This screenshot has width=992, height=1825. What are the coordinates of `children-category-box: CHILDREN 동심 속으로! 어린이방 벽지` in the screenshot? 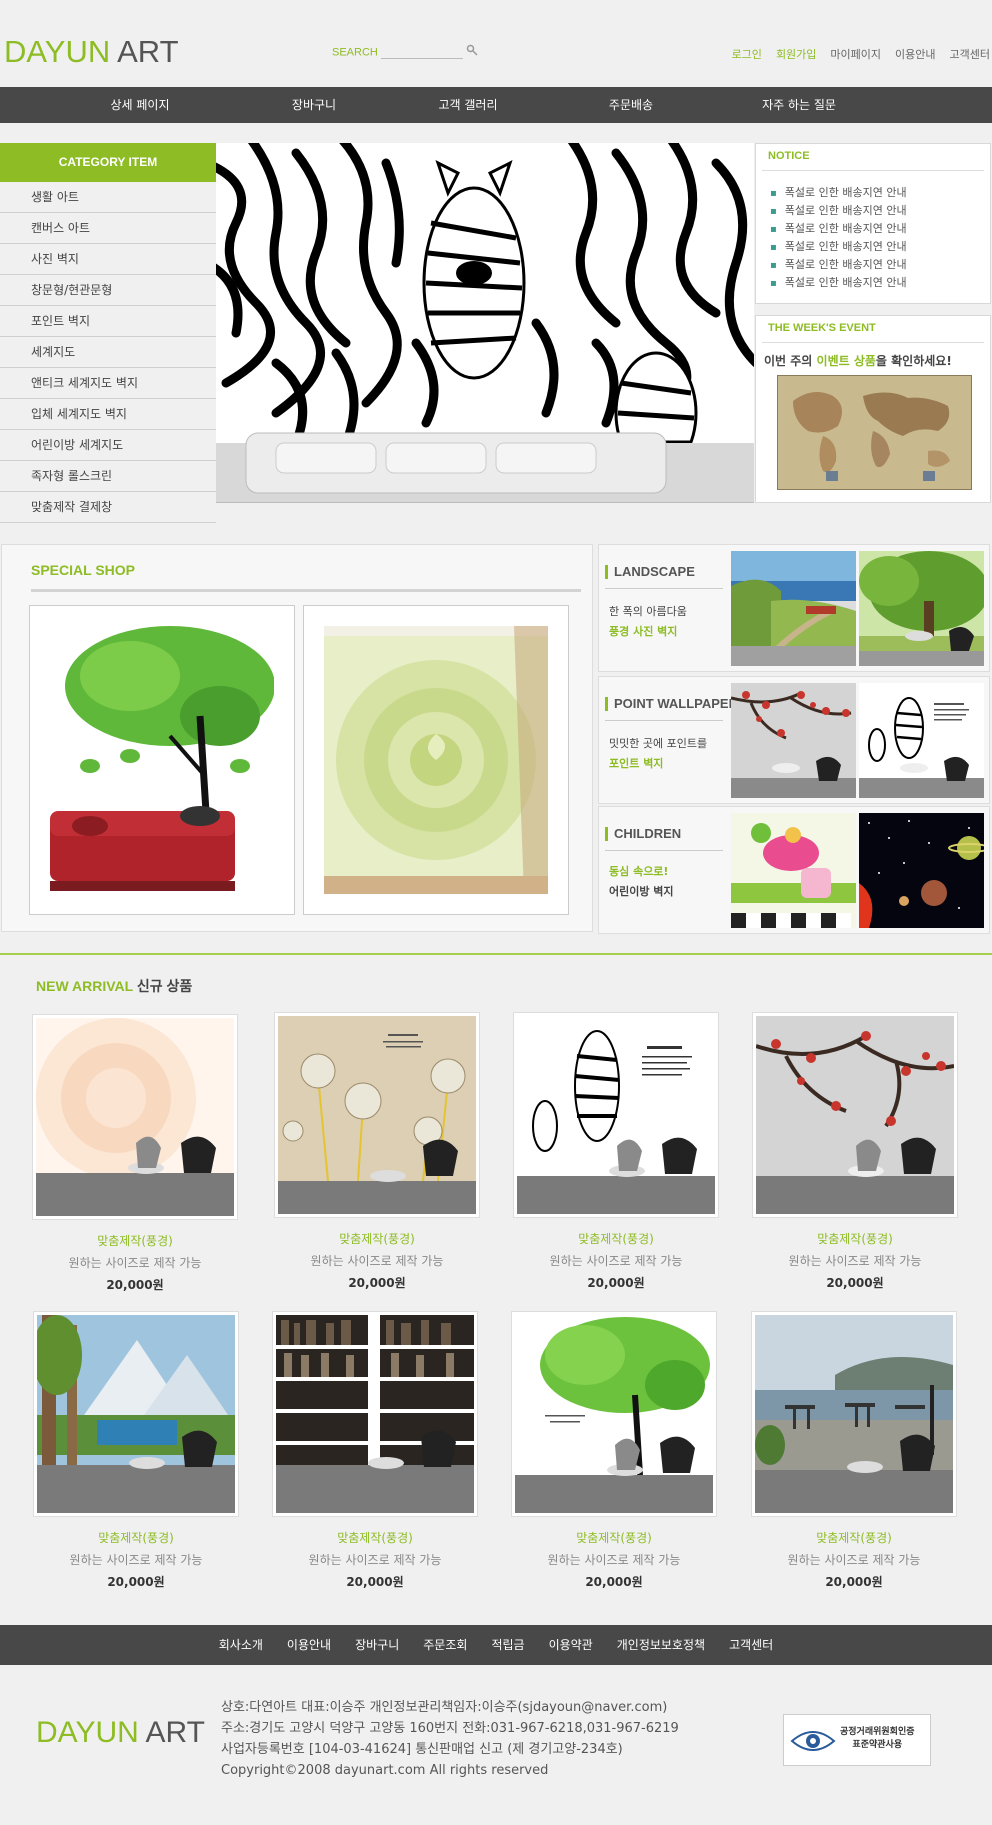 It's located at (794, 870).